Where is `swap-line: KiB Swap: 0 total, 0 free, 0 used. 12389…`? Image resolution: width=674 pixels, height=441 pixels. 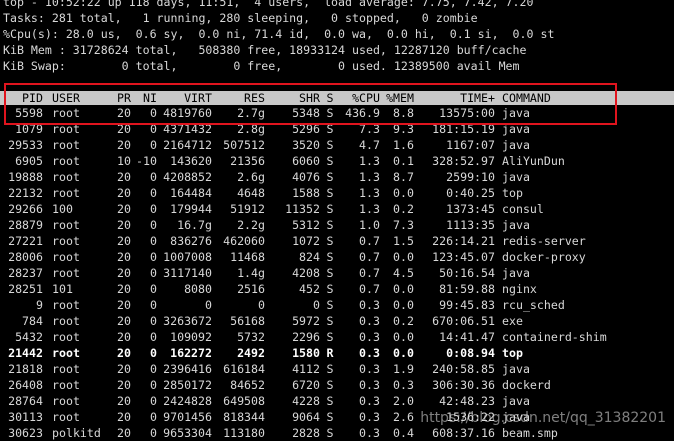 swap-line: KiB Swap: 0 total, 0 free, 0 used. 12389… is located at coordinates (261, 66).